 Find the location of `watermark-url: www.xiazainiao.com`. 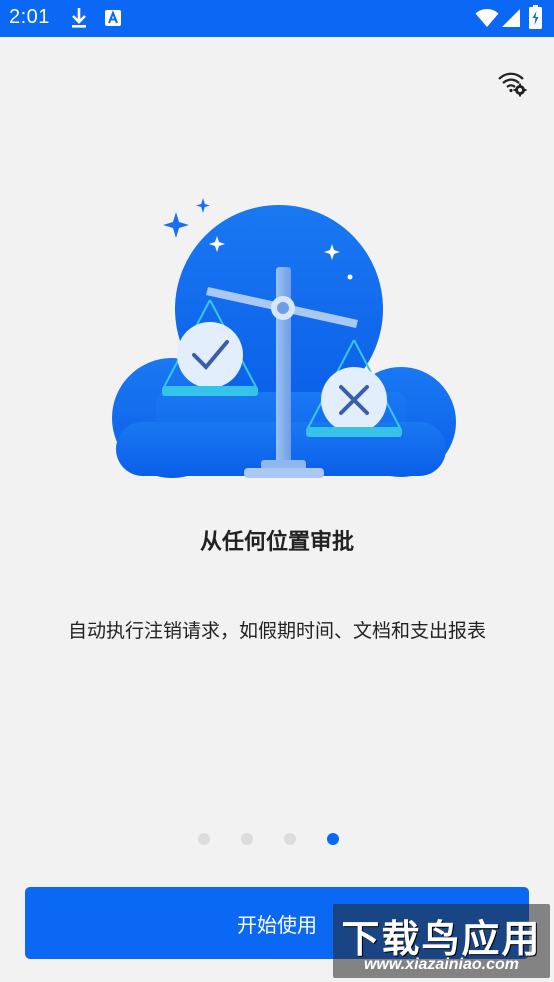

watermark-url: www.xiazainiao.com is located at coordinates (441, 964).